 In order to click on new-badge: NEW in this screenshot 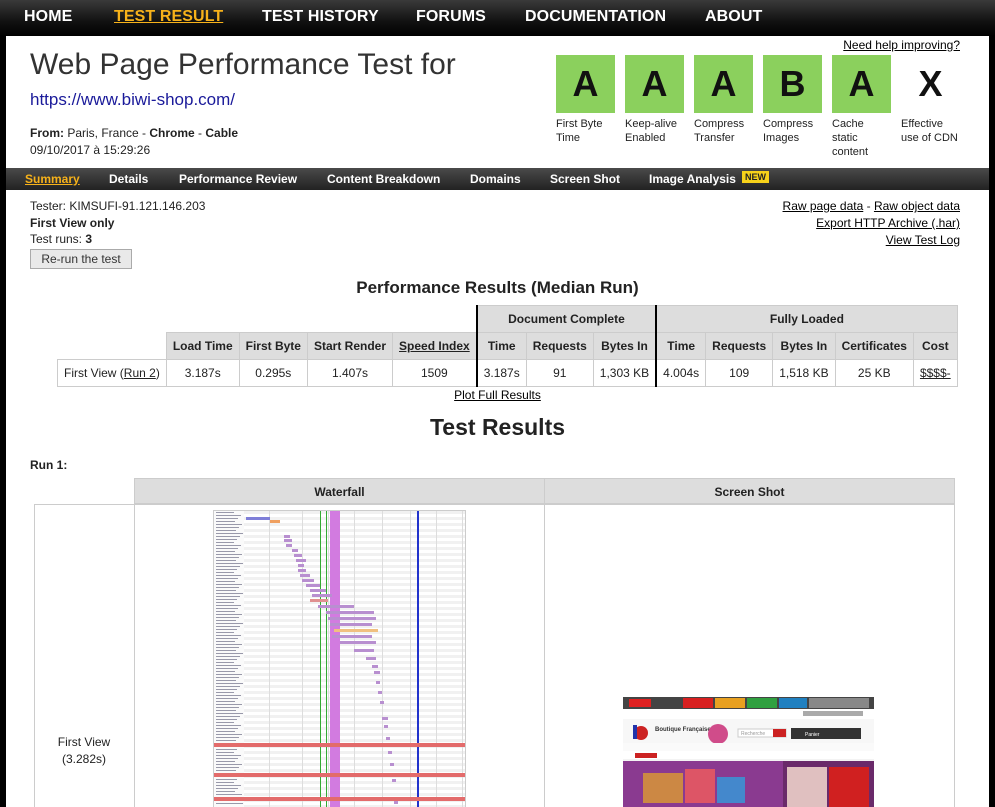, I will do `click(755, 177)`.